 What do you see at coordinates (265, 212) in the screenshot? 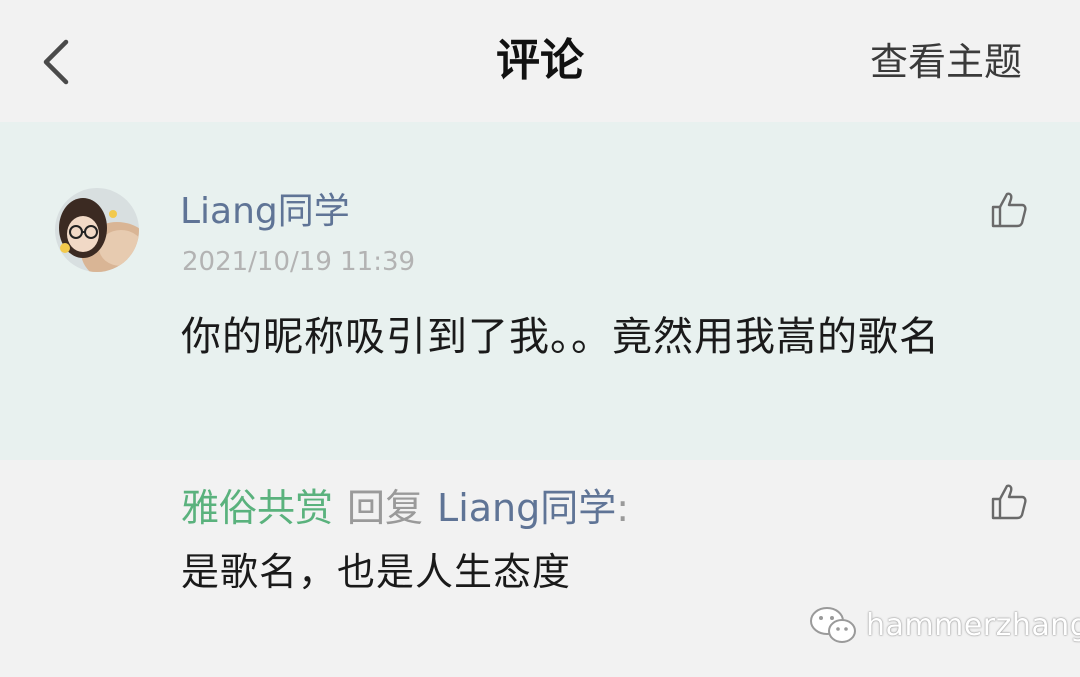
I see `author-name: Liang同学` at bounding box center [265, 212].